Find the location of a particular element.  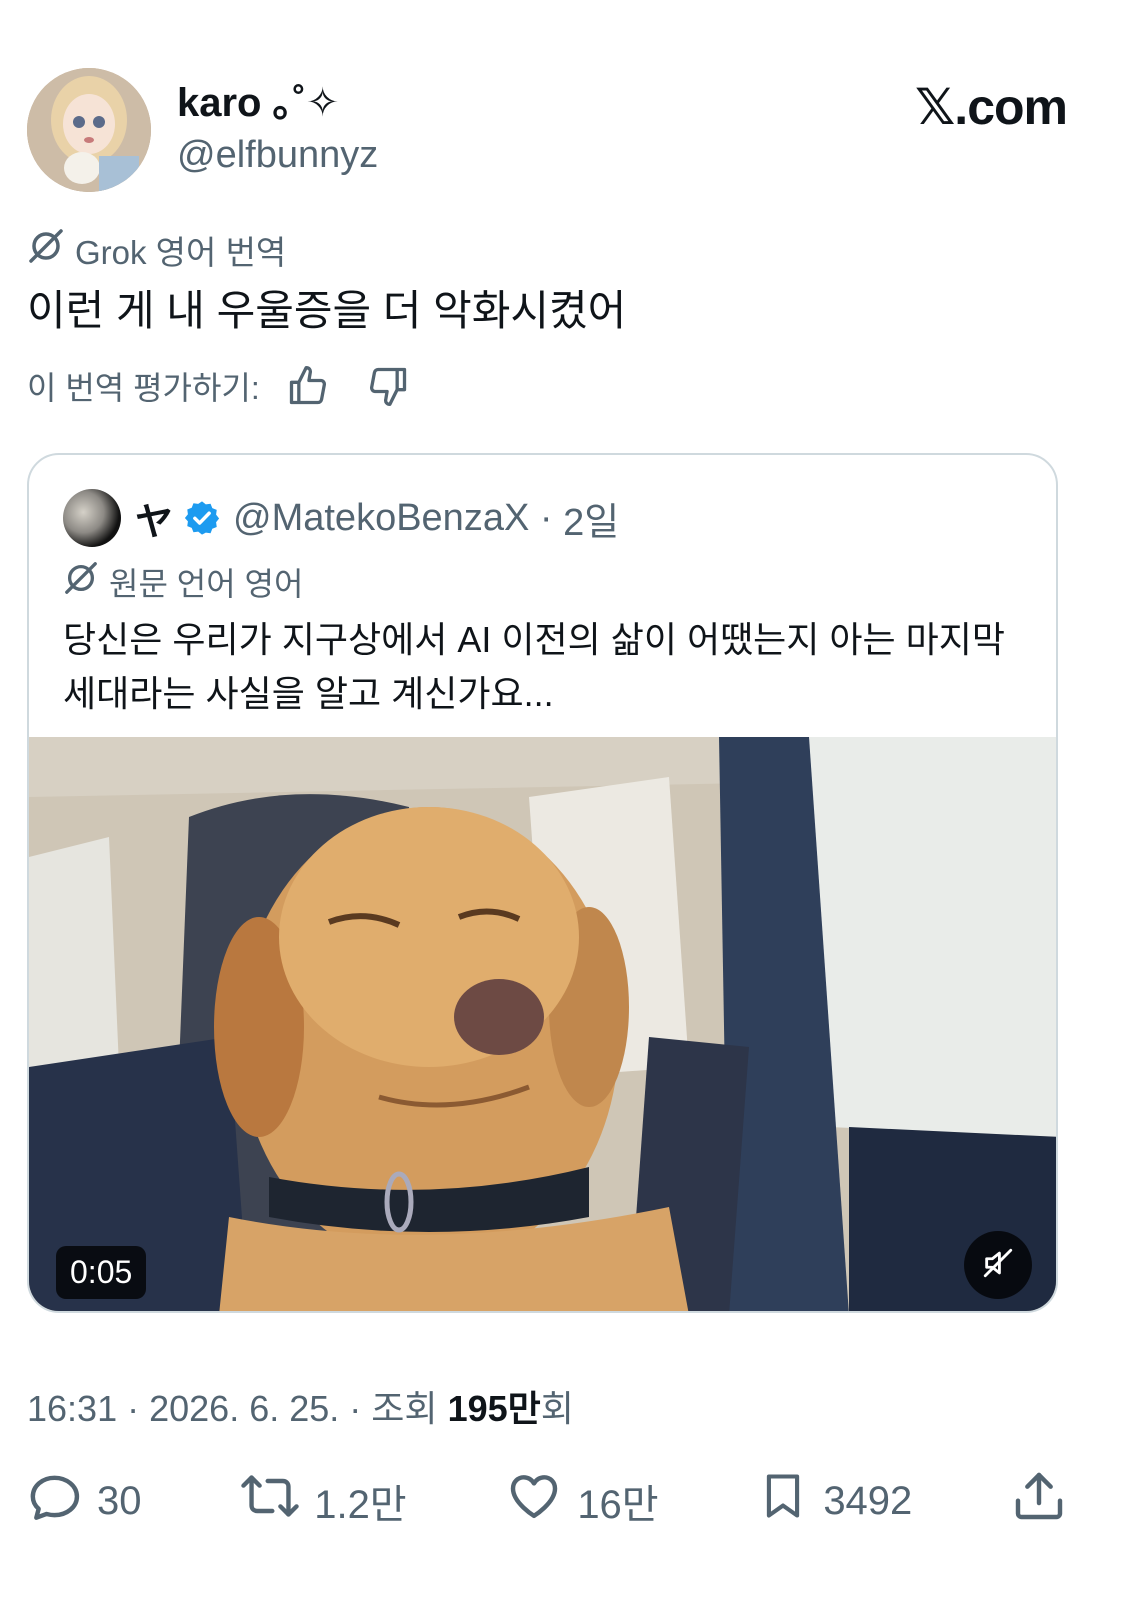

tweet-header: karo ｡˚✧ @elfbunnyz 𝕏.com is located at coordinates (567, 133).